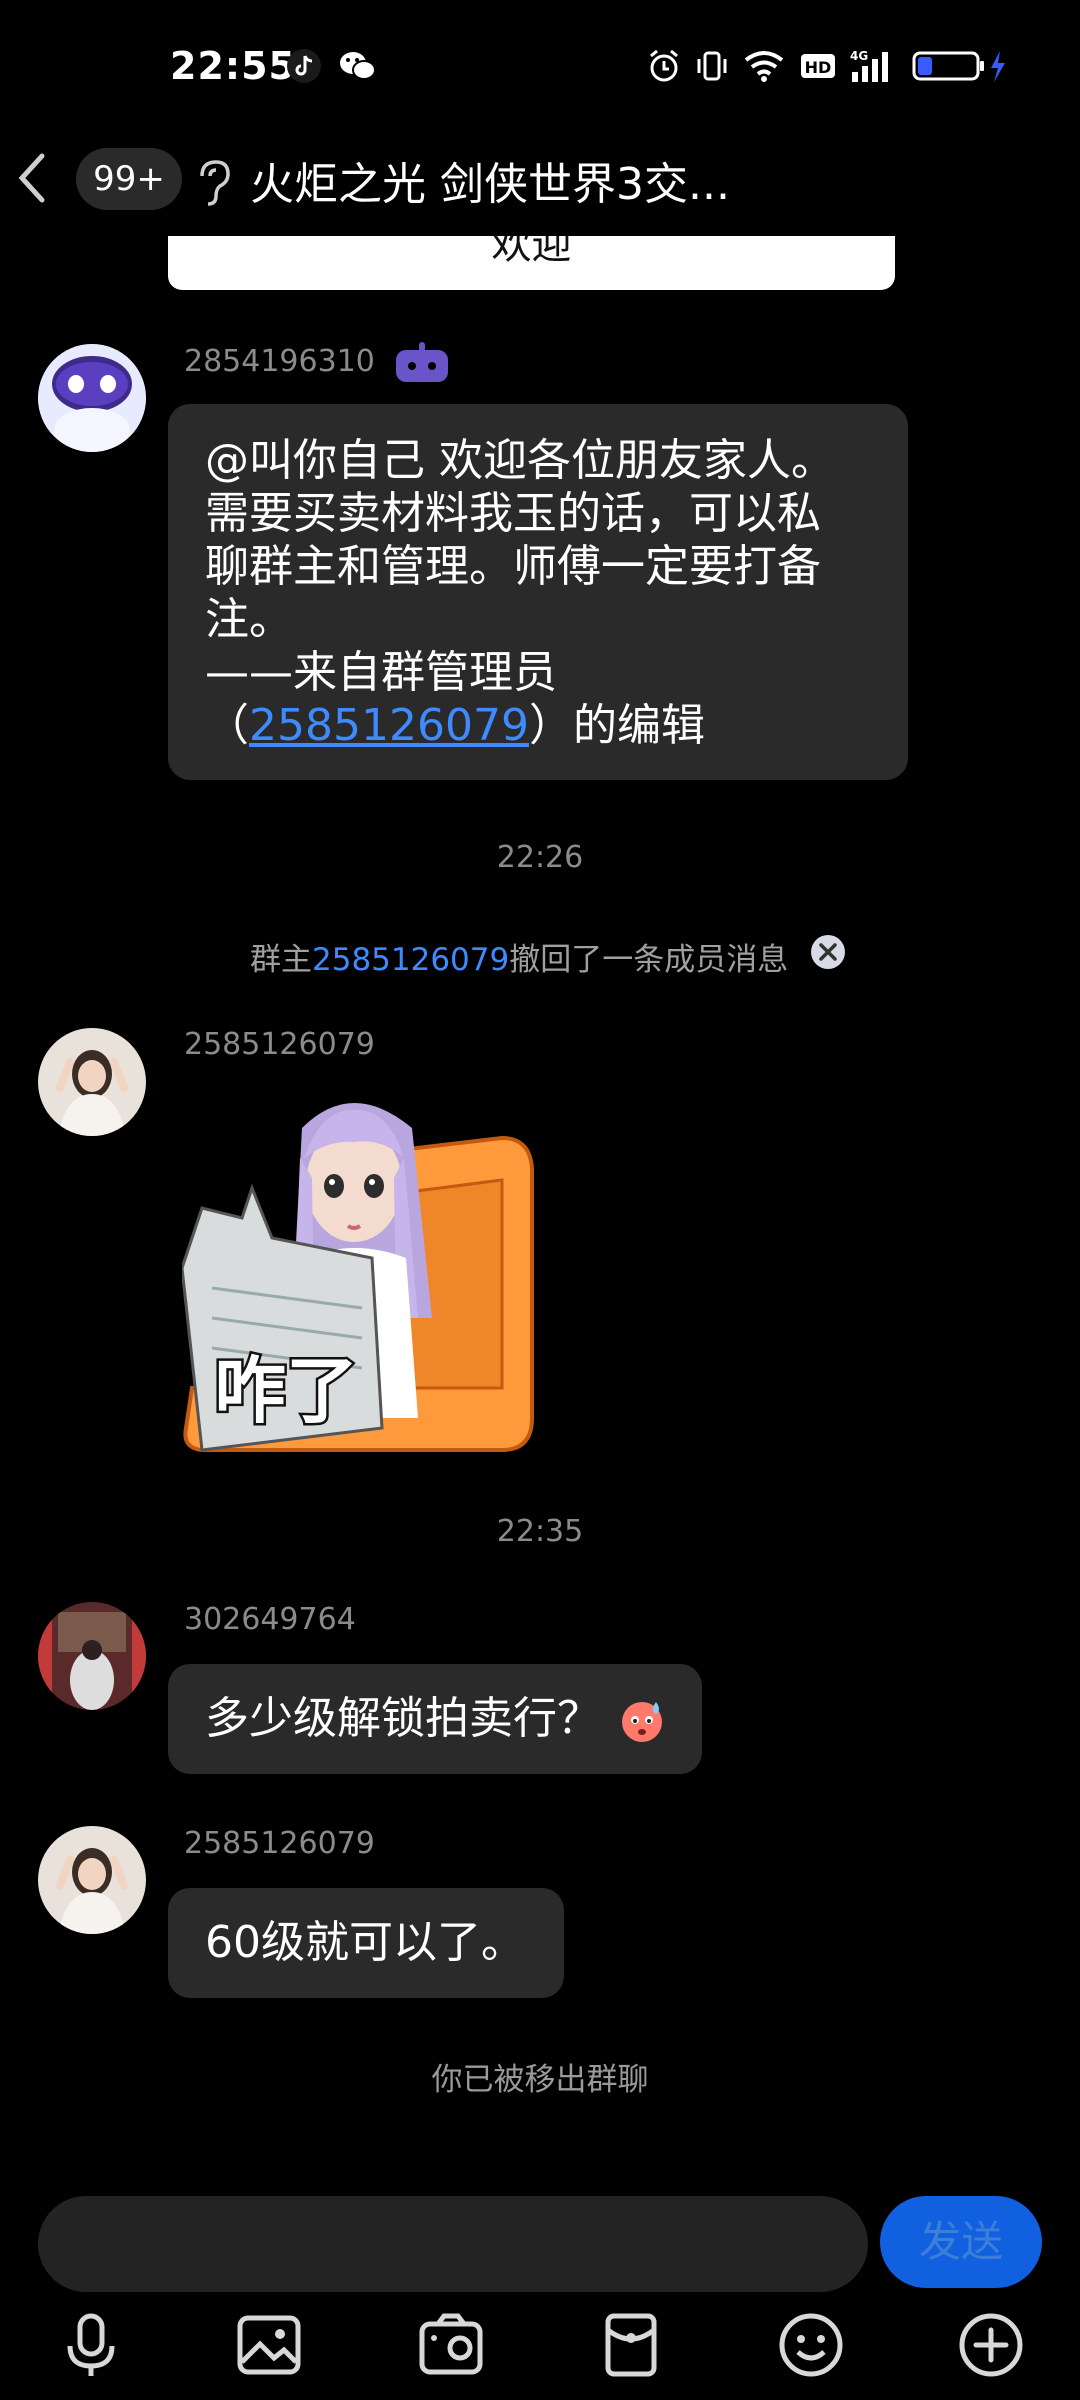 This screenshot has width=1080, height=2400. I want to click on wifi-icon, so click(764, 66).